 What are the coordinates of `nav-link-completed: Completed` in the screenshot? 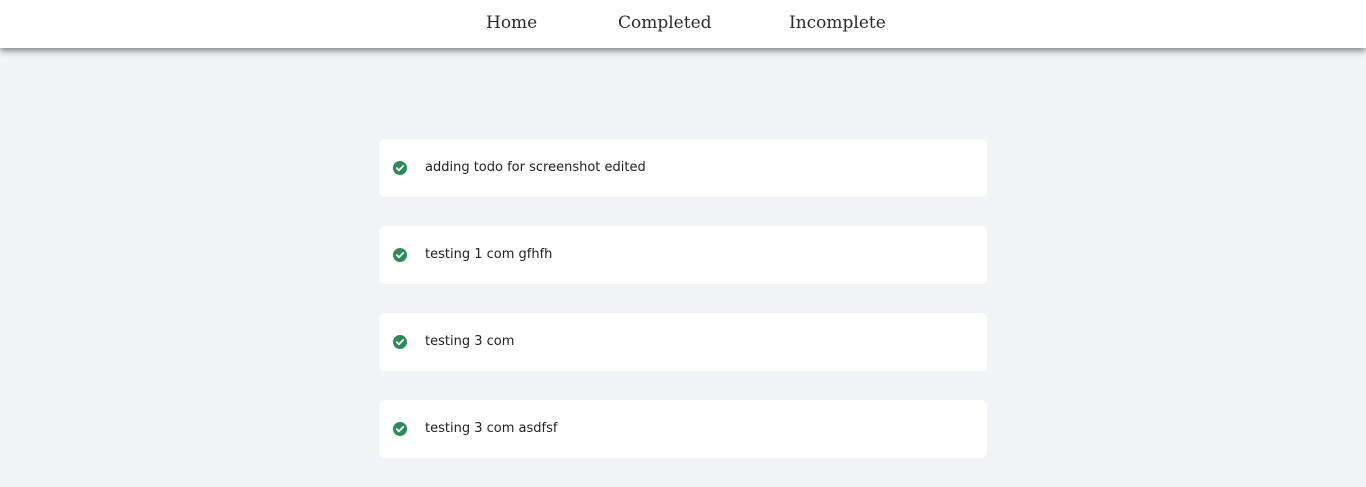 It's located at (665, 23).